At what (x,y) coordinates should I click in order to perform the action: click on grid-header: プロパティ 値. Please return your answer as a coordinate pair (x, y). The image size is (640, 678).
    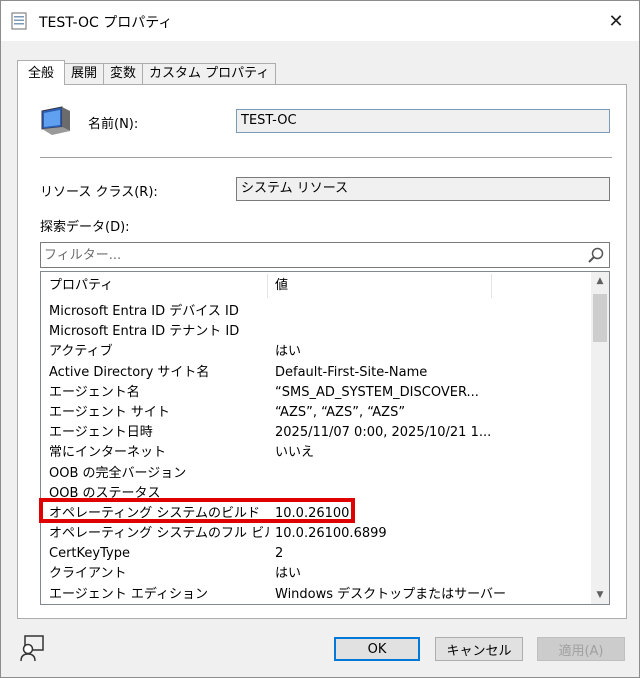
    Looking at the image, I should click on (316, 286).